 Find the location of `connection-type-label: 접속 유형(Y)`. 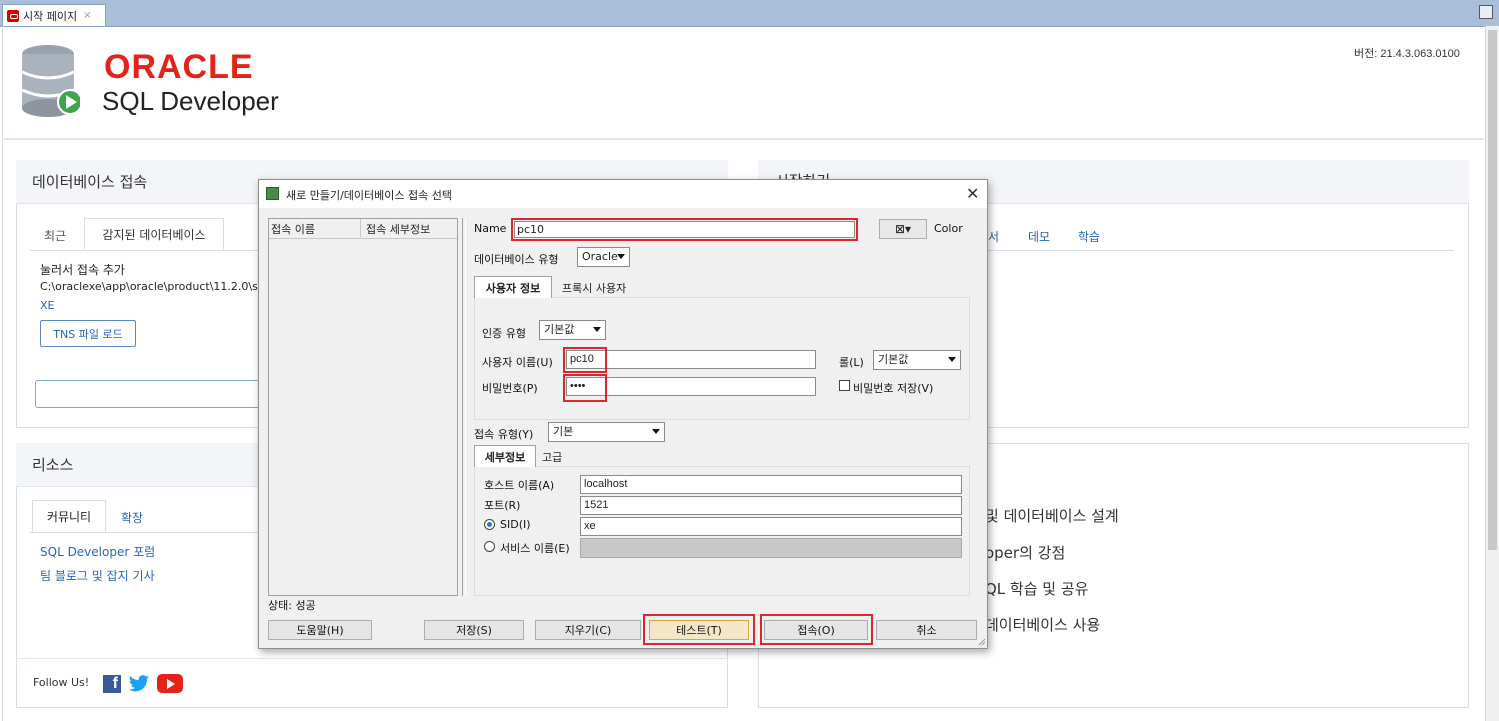

connection-type-label: 접속 유형(Y) is located at coordinates (504, 434).